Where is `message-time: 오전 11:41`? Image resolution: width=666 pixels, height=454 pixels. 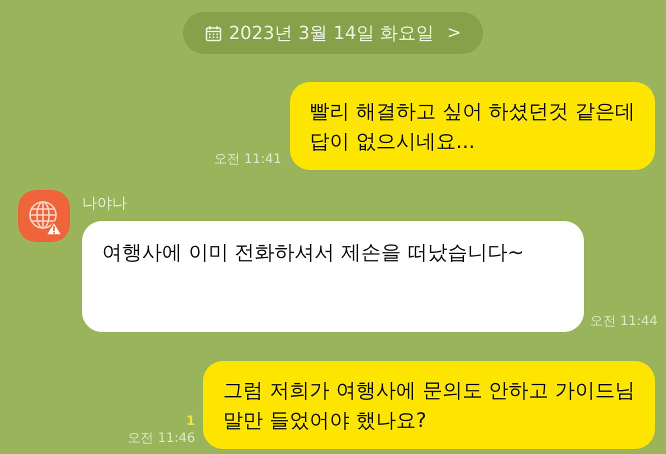
message-time: 오전 11:41 is located at coordinates (248, 159).